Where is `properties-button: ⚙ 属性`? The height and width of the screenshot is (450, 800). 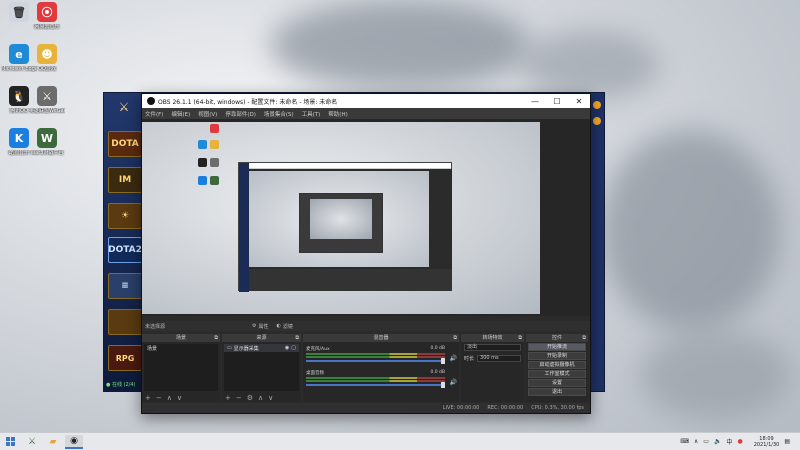
properties-button: ⚙ 属性 is located at coordinates (260, 326).